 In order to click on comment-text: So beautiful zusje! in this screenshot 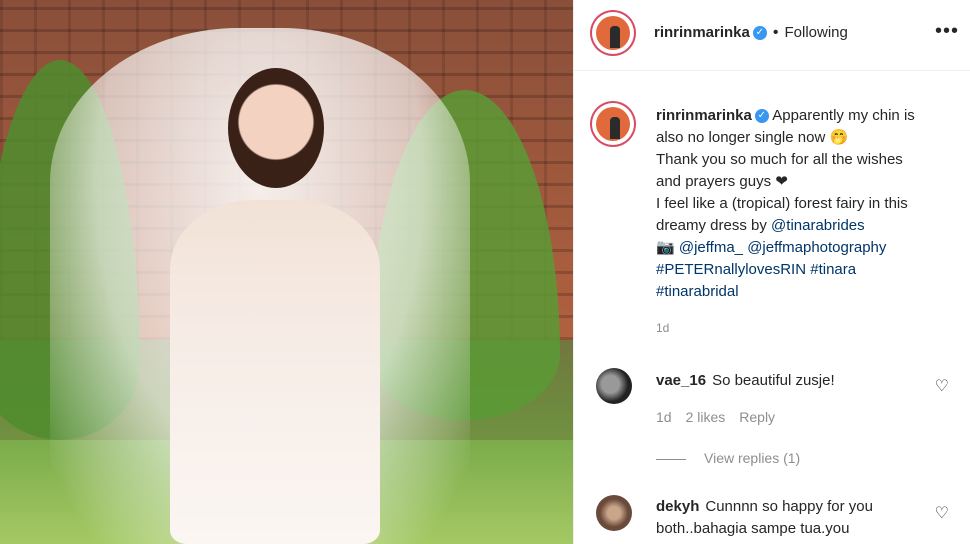, I will do `click(773, 380)`.